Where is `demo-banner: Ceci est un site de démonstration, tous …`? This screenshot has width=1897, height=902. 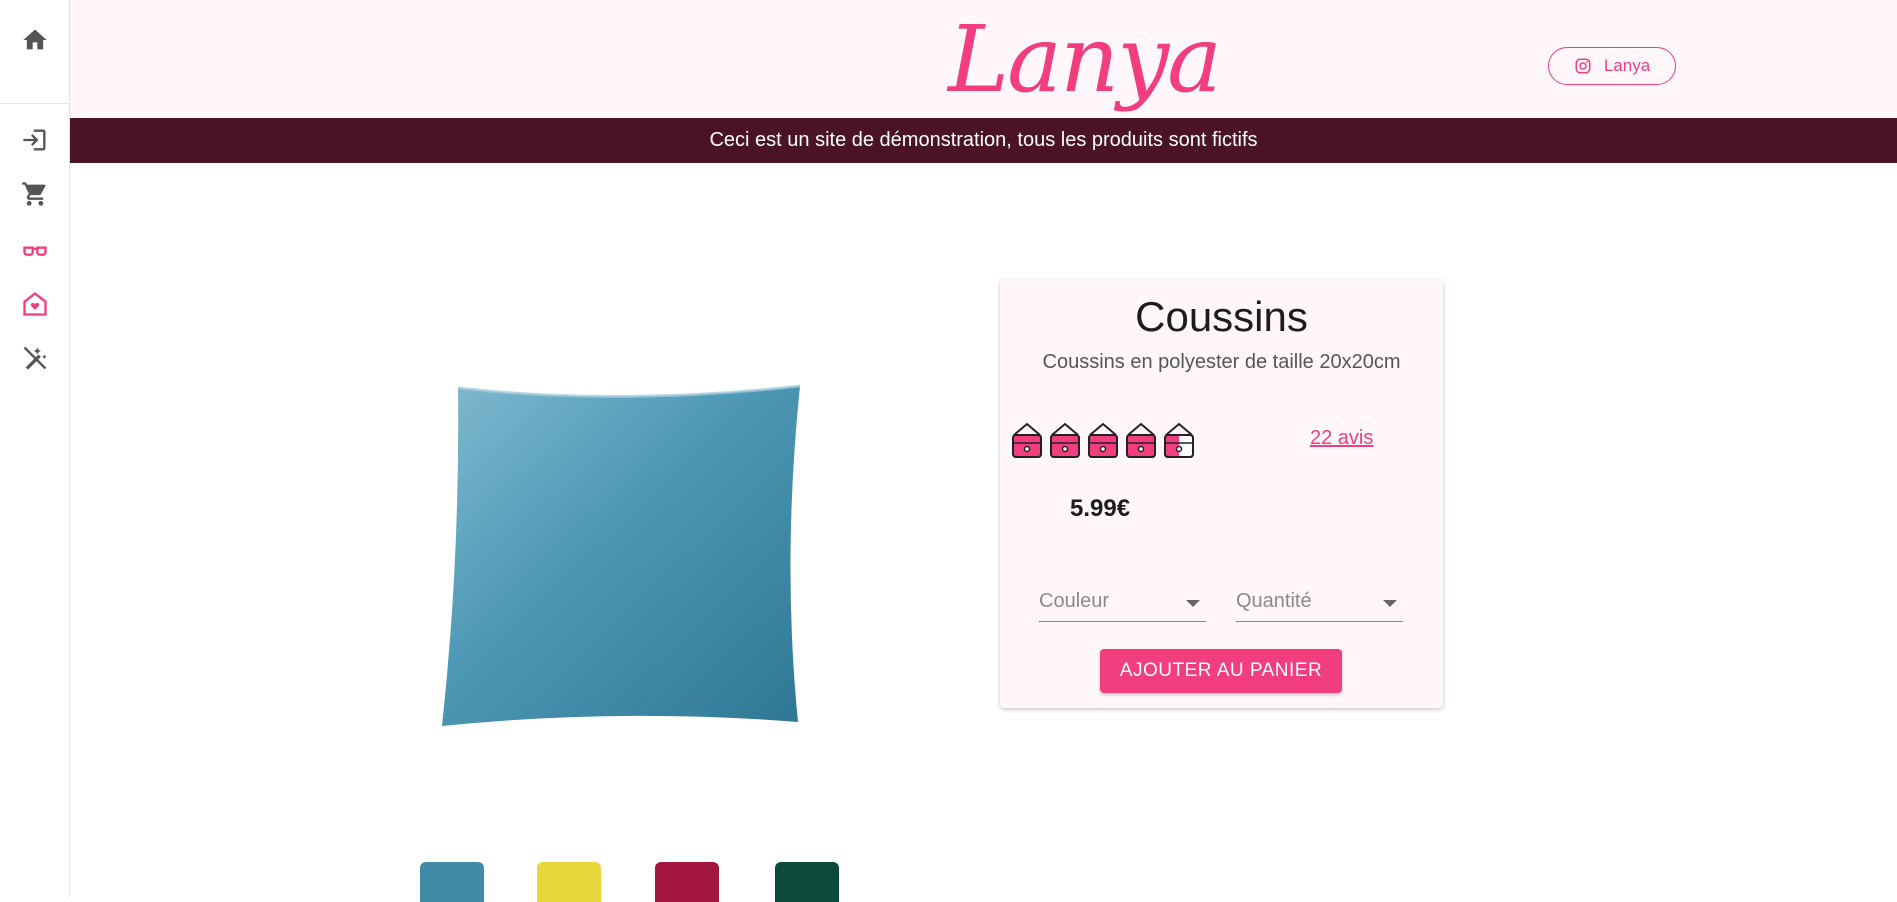 demo-banner: Ceci est un site de démonstration, tous … is located at coordinates (983, 140).